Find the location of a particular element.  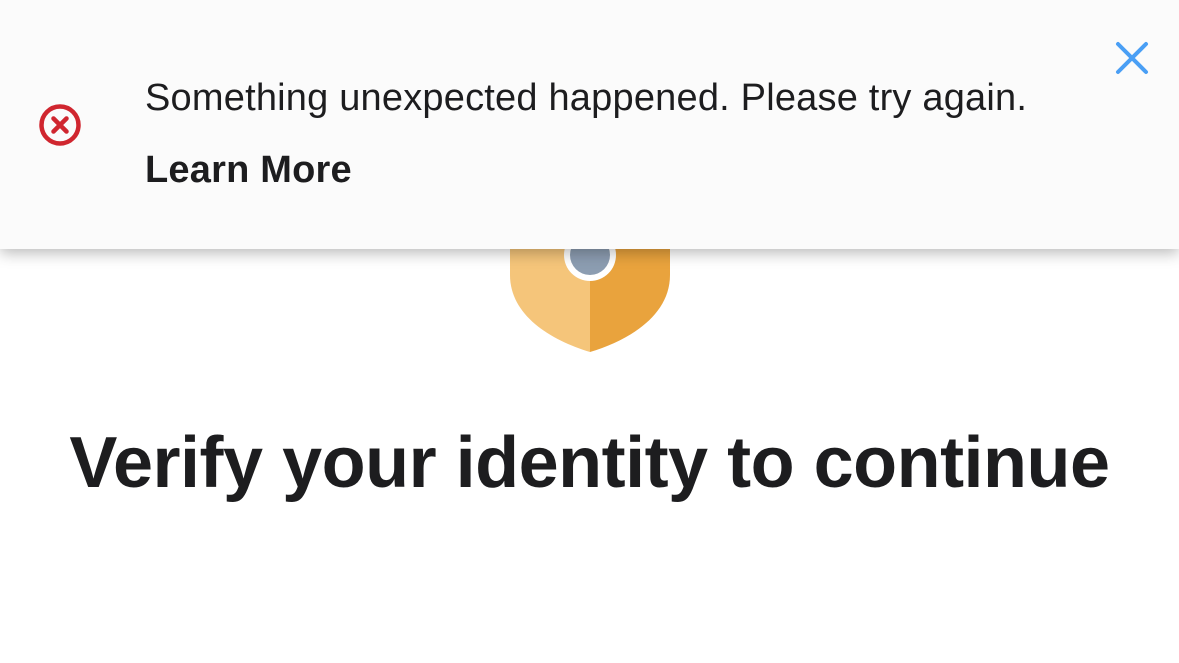

error-circle-icon is located at coordinates (60, 125).